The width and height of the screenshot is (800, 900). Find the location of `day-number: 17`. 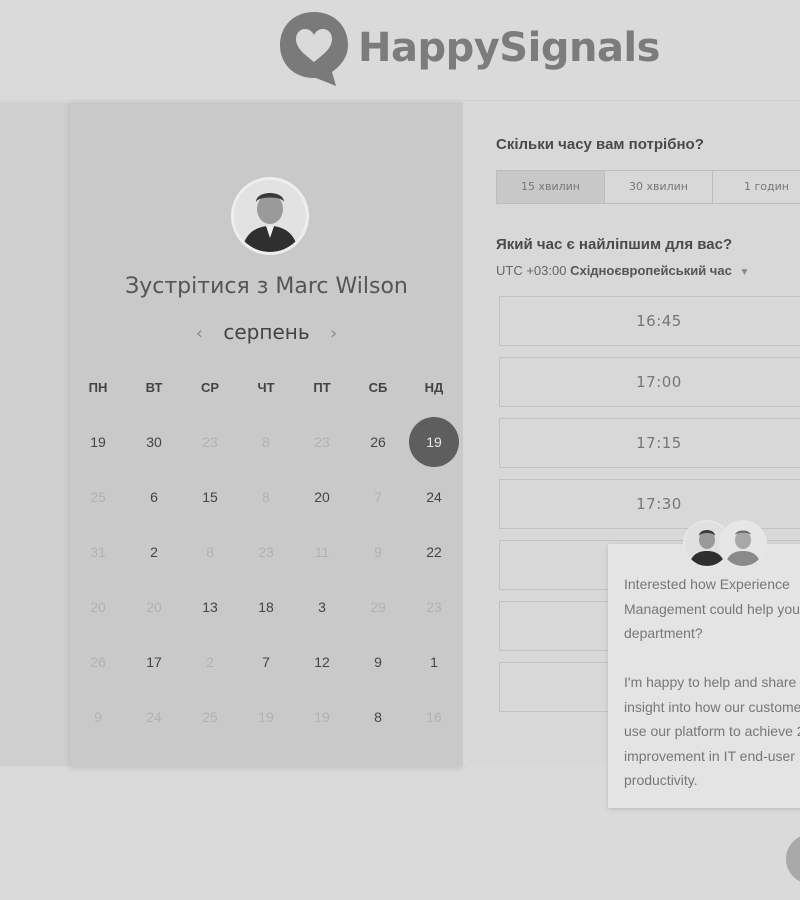

day-number: 17 is located at coordinates (154, 662).